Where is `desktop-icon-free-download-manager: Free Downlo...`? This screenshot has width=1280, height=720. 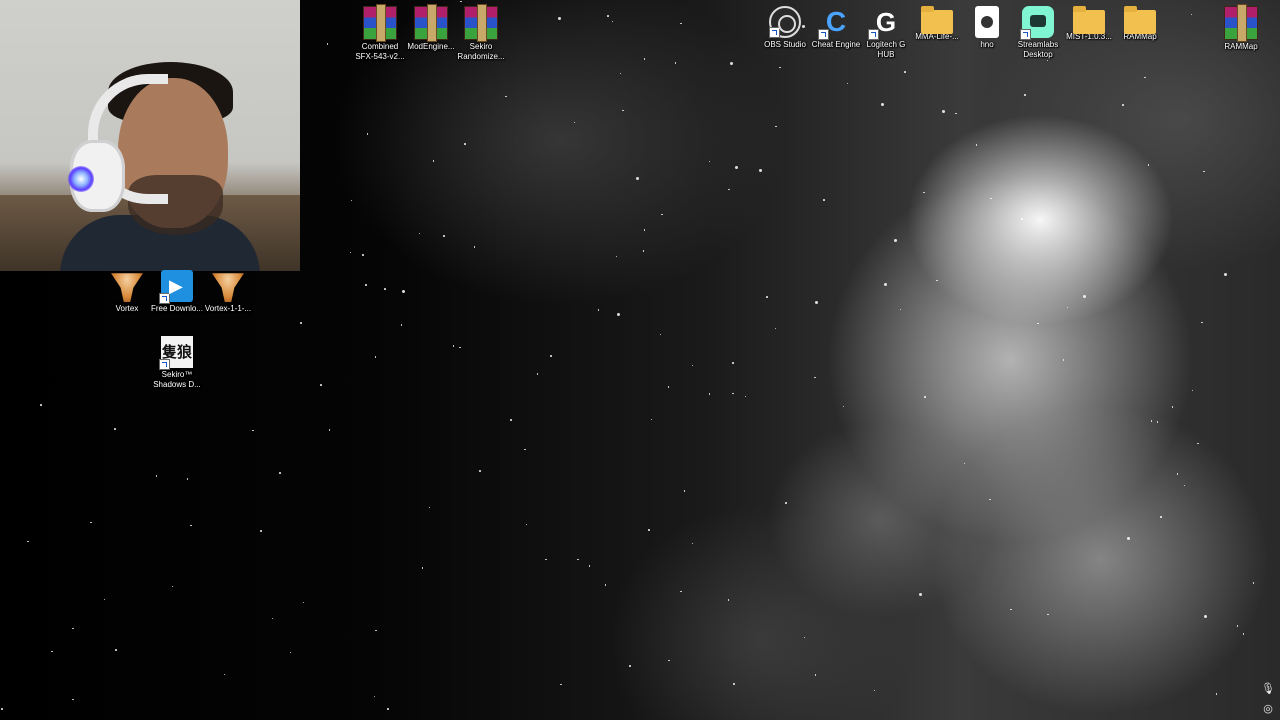
desktop-icon-free-download-manager: Free Downlo... is located at coordinates (177, 290).